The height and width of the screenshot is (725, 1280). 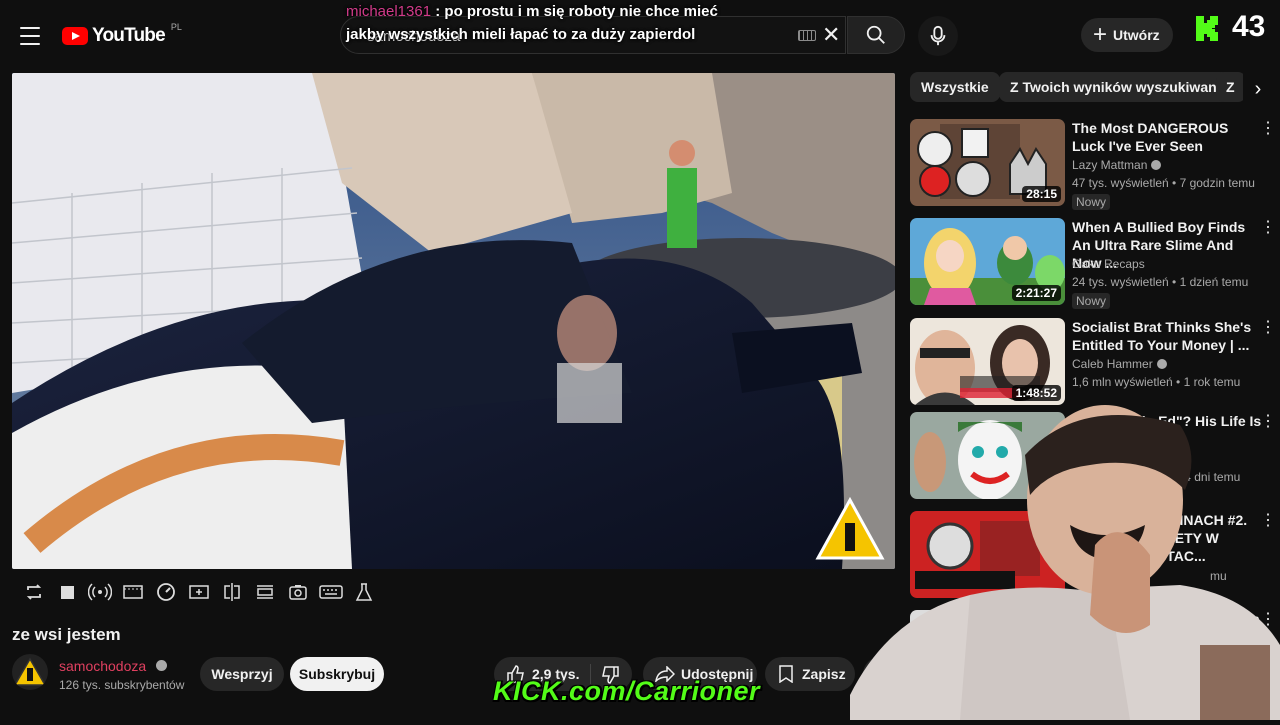 I want to click on search-button, so click(x=876, y=35).